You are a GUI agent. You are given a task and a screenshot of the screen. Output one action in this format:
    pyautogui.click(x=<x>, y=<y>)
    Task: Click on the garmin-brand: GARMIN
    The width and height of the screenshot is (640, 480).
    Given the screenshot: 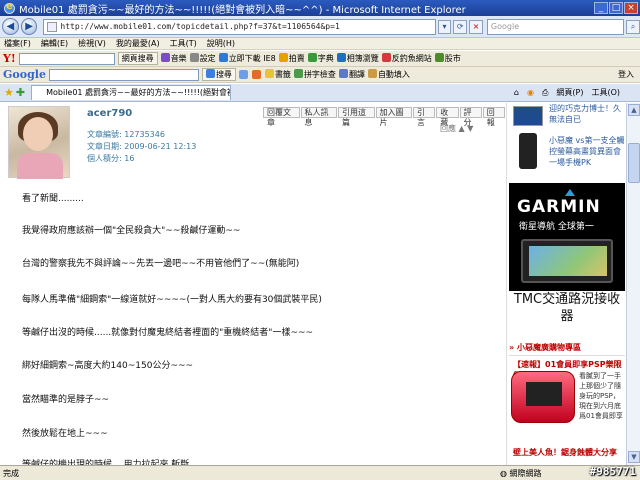 What is the action you would take?
    pyautogui.click(x=559, y=207)
    